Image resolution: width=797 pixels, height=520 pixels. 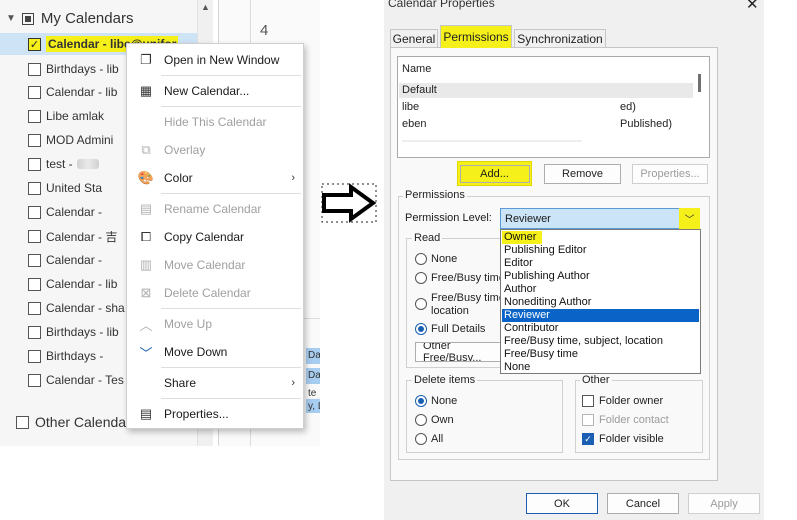 I want to click on dropdown-option: Nonediting Author, so click(x=600, y=302).